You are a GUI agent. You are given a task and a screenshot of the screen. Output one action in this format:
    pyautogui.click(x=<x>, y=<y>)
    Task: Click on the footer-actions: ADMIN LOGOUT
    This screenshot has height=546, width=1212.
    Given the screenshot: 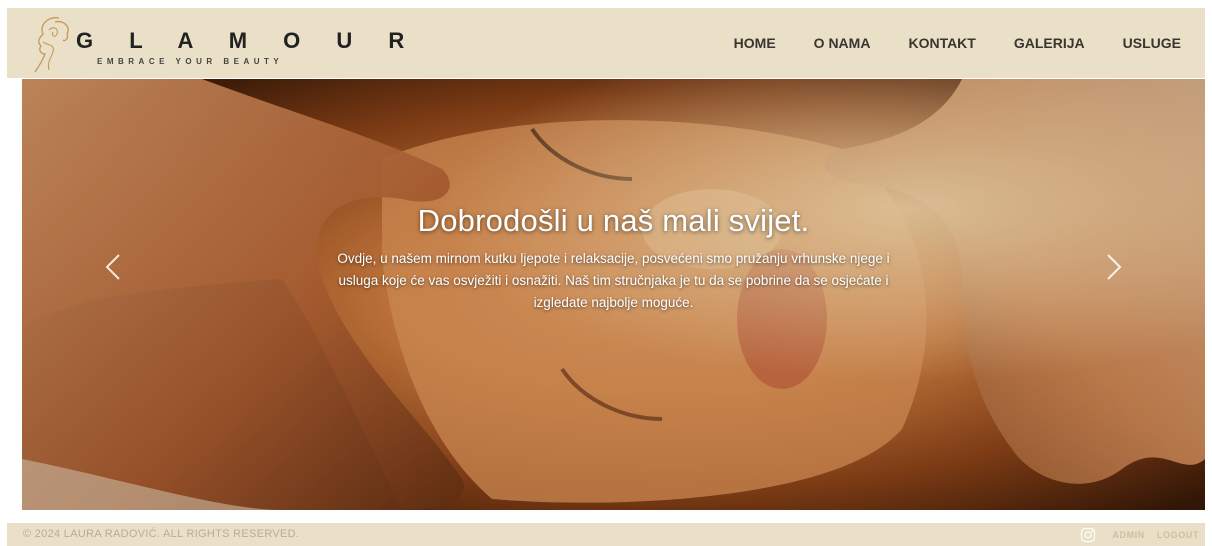 What is the action you would take?
    pyautogui.click(x=1139, y=534)
    